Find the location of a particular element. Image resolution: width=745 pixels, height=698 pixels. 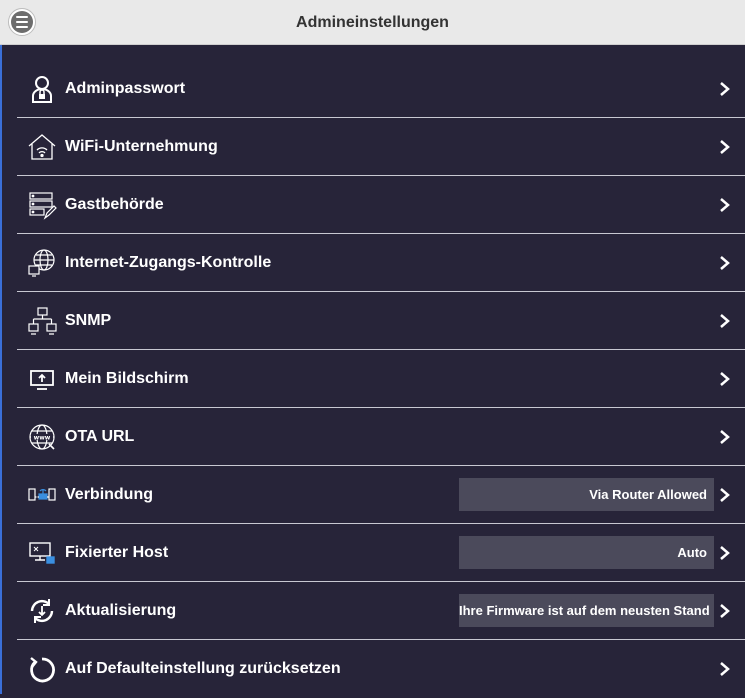

header-bar: Admineinstellungen is located at coordinates (372, 22).